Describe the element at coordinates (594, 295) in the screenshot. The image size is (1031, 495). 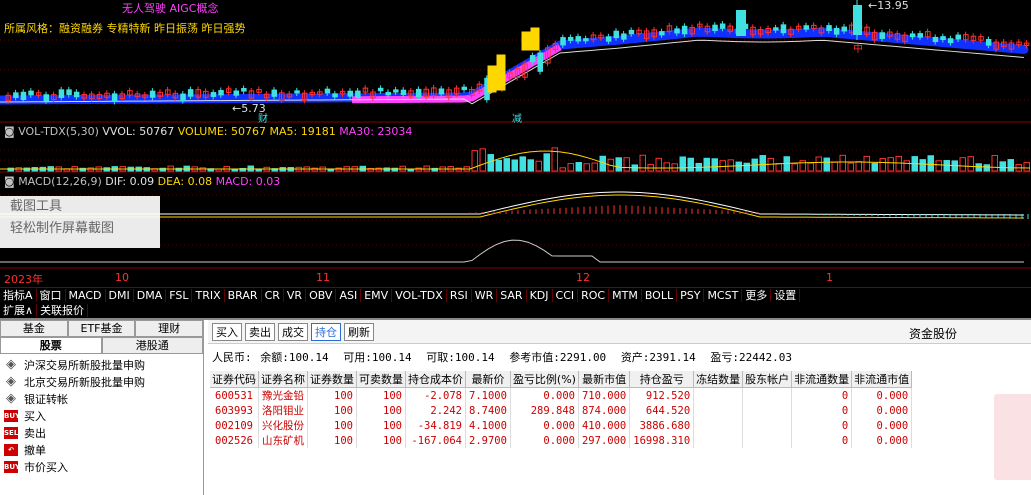
I see `indicator-tab: ROC` at that location.